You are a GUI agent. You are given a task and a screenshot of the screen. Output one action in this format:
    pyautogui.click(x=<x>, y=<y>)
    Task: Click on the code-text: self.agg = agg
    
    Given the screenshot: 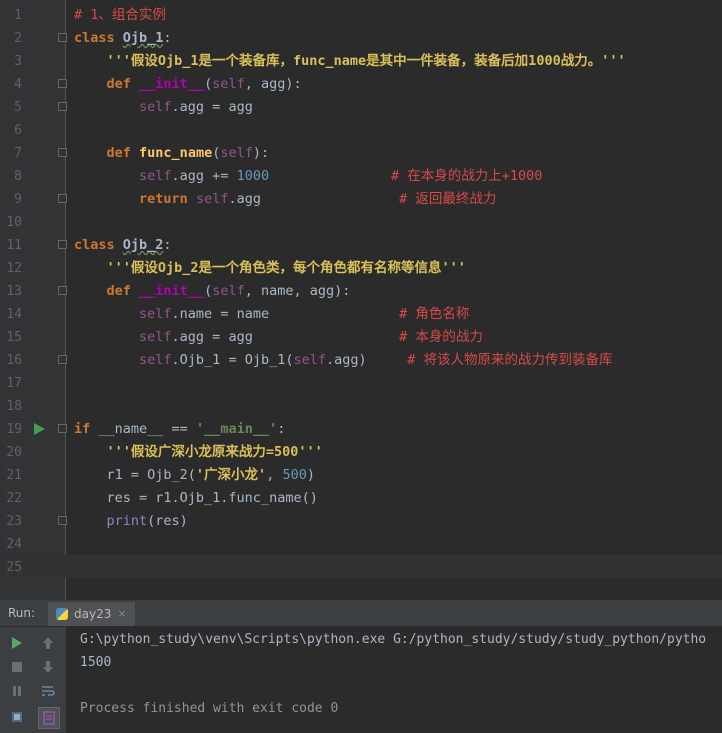 What is the action you would take?
    pyautogui.click(x=196, y=107)
    